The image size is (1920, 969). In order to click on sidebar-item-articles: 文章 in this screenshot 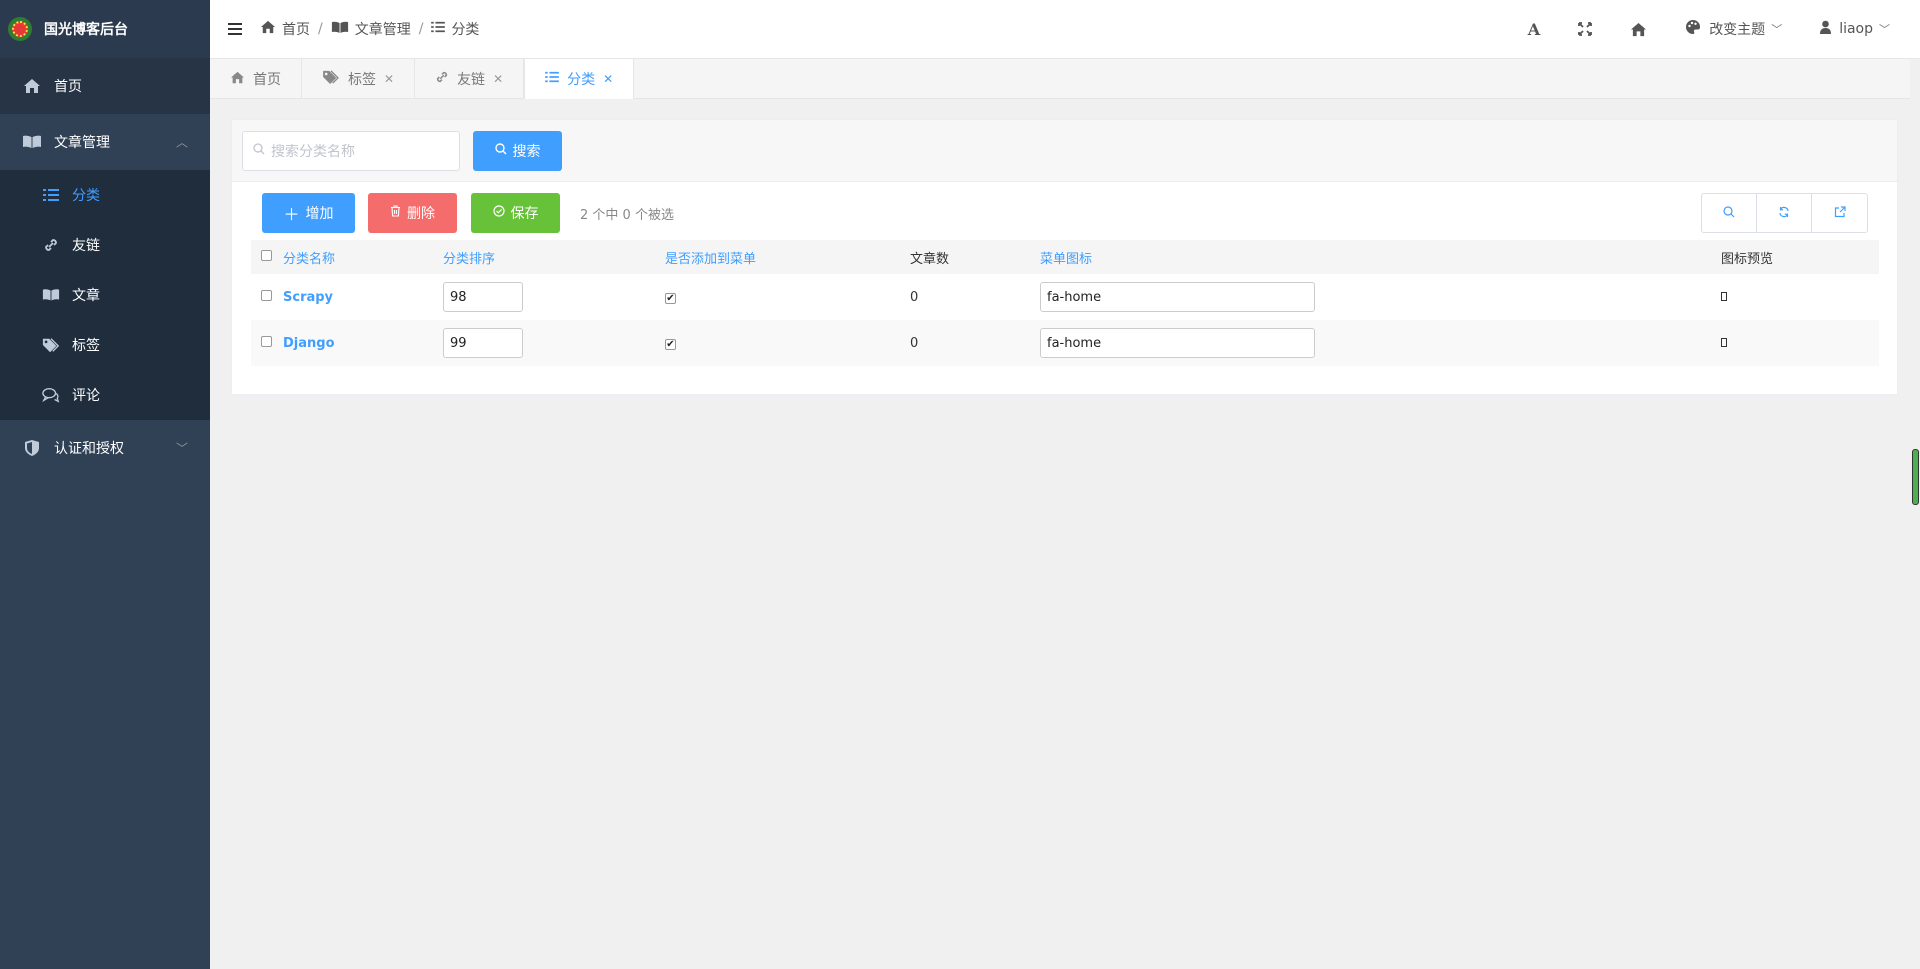, I will do `click(105, 295)`.